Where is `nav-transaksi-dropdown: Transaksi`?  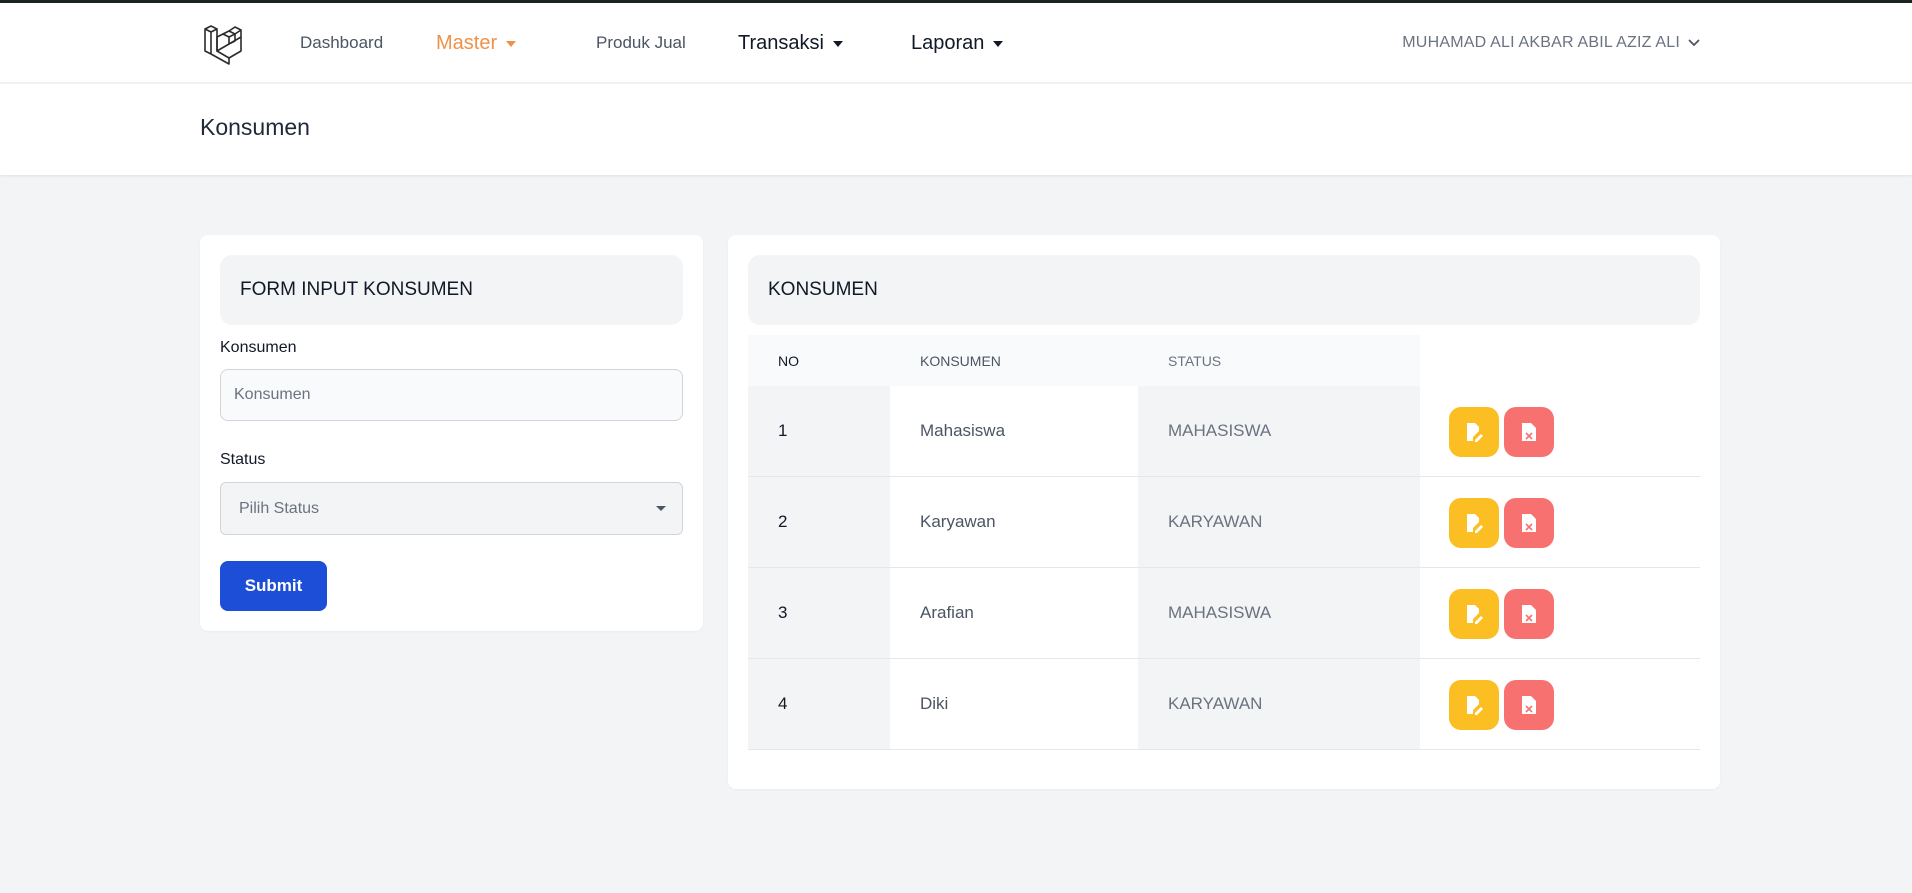
nav-transaksi-dropdown: Transaksi is located at coordinates (790, 43).